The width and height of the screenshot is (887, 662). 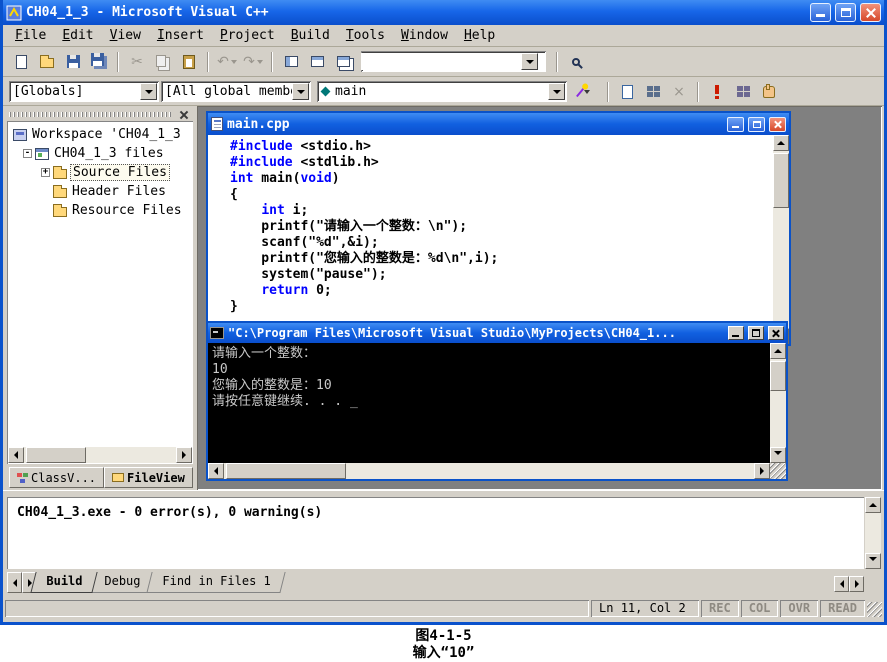 I want to click on menu-tools: Tools, so click(x=365, y=35).